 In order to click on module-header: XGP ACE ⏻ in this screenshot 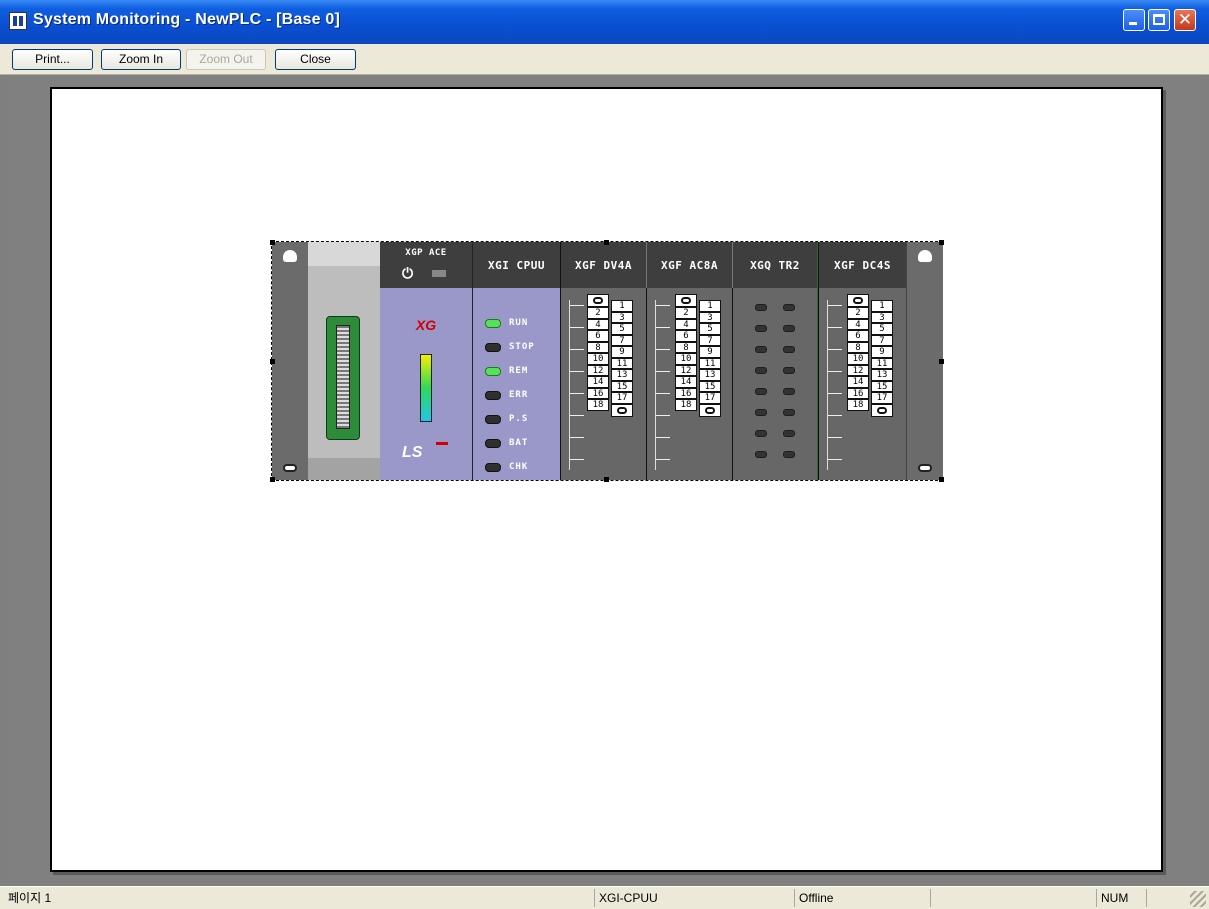, I will do `click(426, 265)`.